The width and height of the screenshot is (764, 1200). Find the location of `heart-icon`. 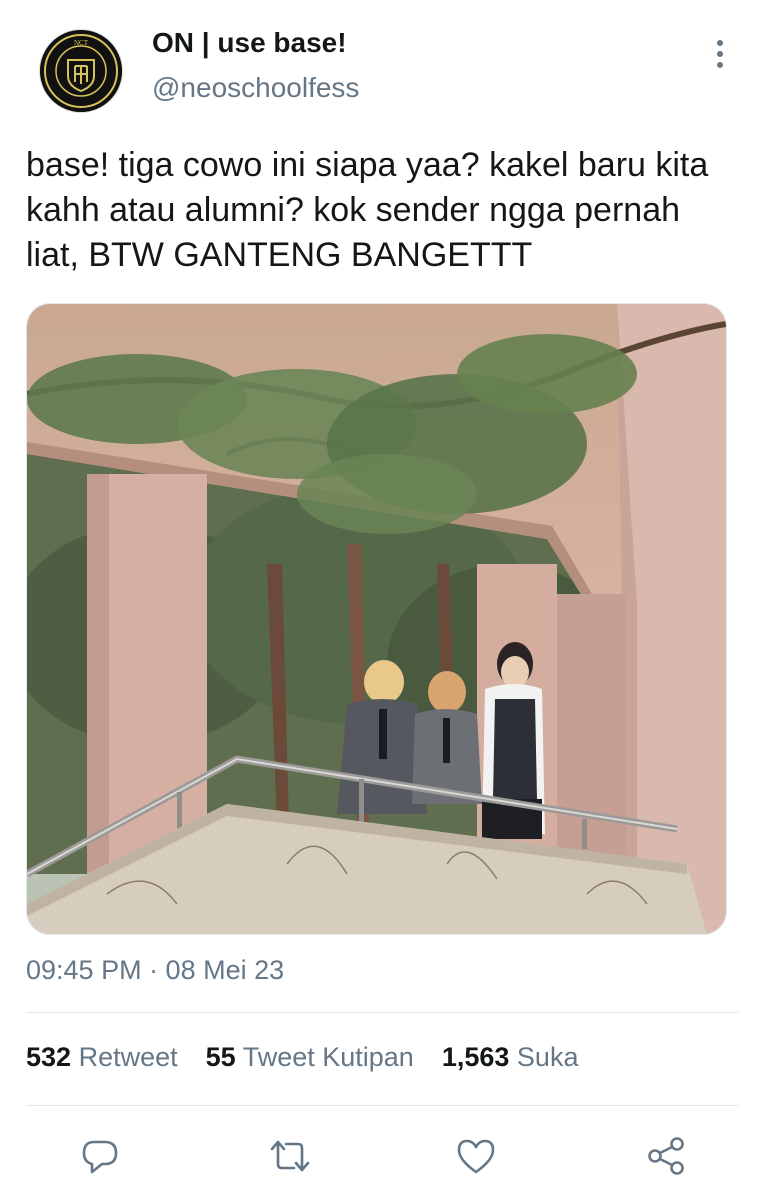

heart-icon is located at coordinates (476, 1156).